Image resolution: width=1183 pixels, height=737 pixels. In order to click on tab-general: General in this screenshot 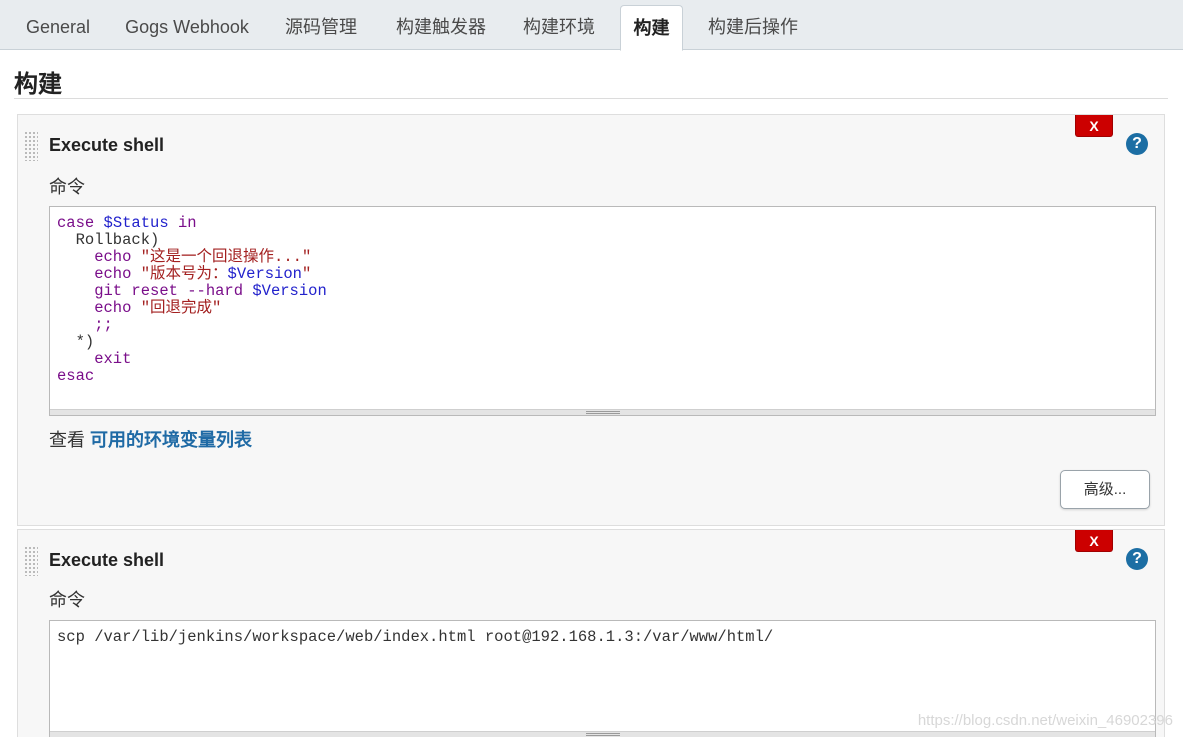, I will do `click(58, 27)`.